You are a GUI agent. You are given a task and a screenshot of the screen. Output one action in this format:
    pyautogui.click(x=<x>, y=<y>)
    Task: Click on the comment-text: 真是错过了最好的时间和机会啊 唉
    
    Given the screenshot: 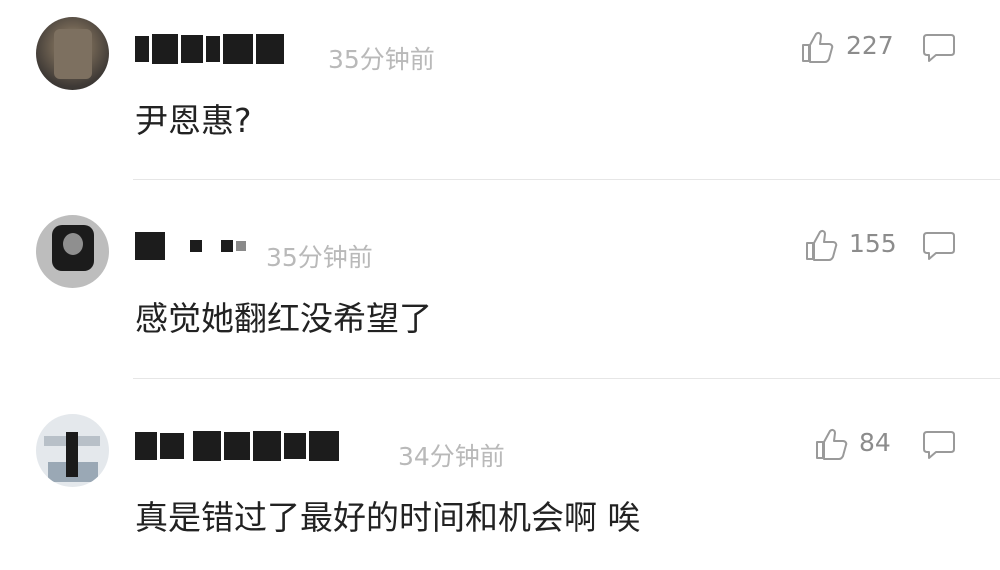 What is the action you would take?
    pyautogui.click(x=388, y=517)
    